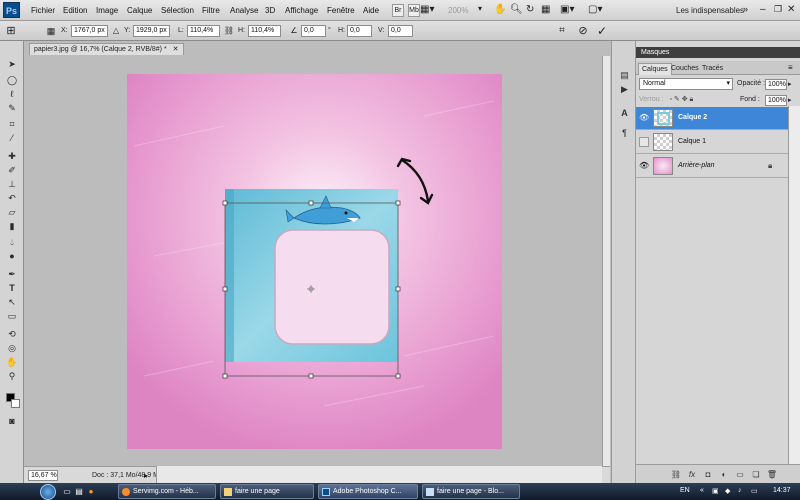 The width and height of the screenshot is (800, 500). I want to click on paragraph-panel-icon: ¶, so click(624, 133).